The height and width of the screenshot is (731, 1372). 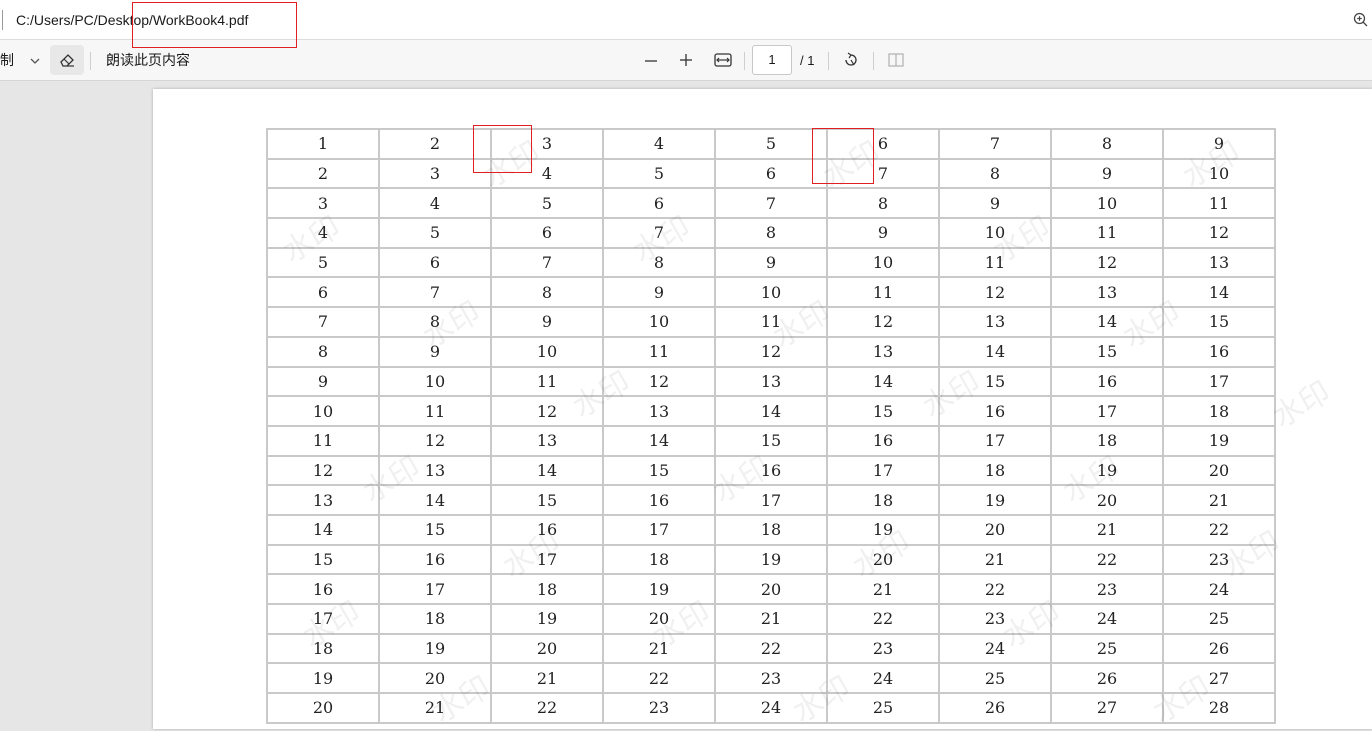 What do you see at coordinates (772, 60) in the screenshot?
I see `page-number-input: 1` at bounding box center [772, 60].